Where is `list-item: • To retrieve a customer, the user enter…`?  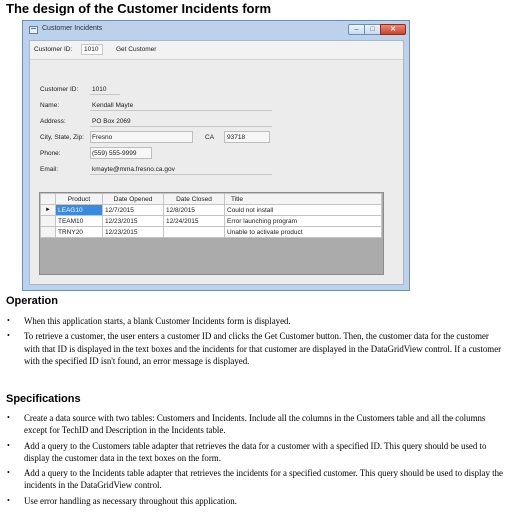
list-item: • To retrieve a customer, the user enter… is located at coordinates (256, 348).